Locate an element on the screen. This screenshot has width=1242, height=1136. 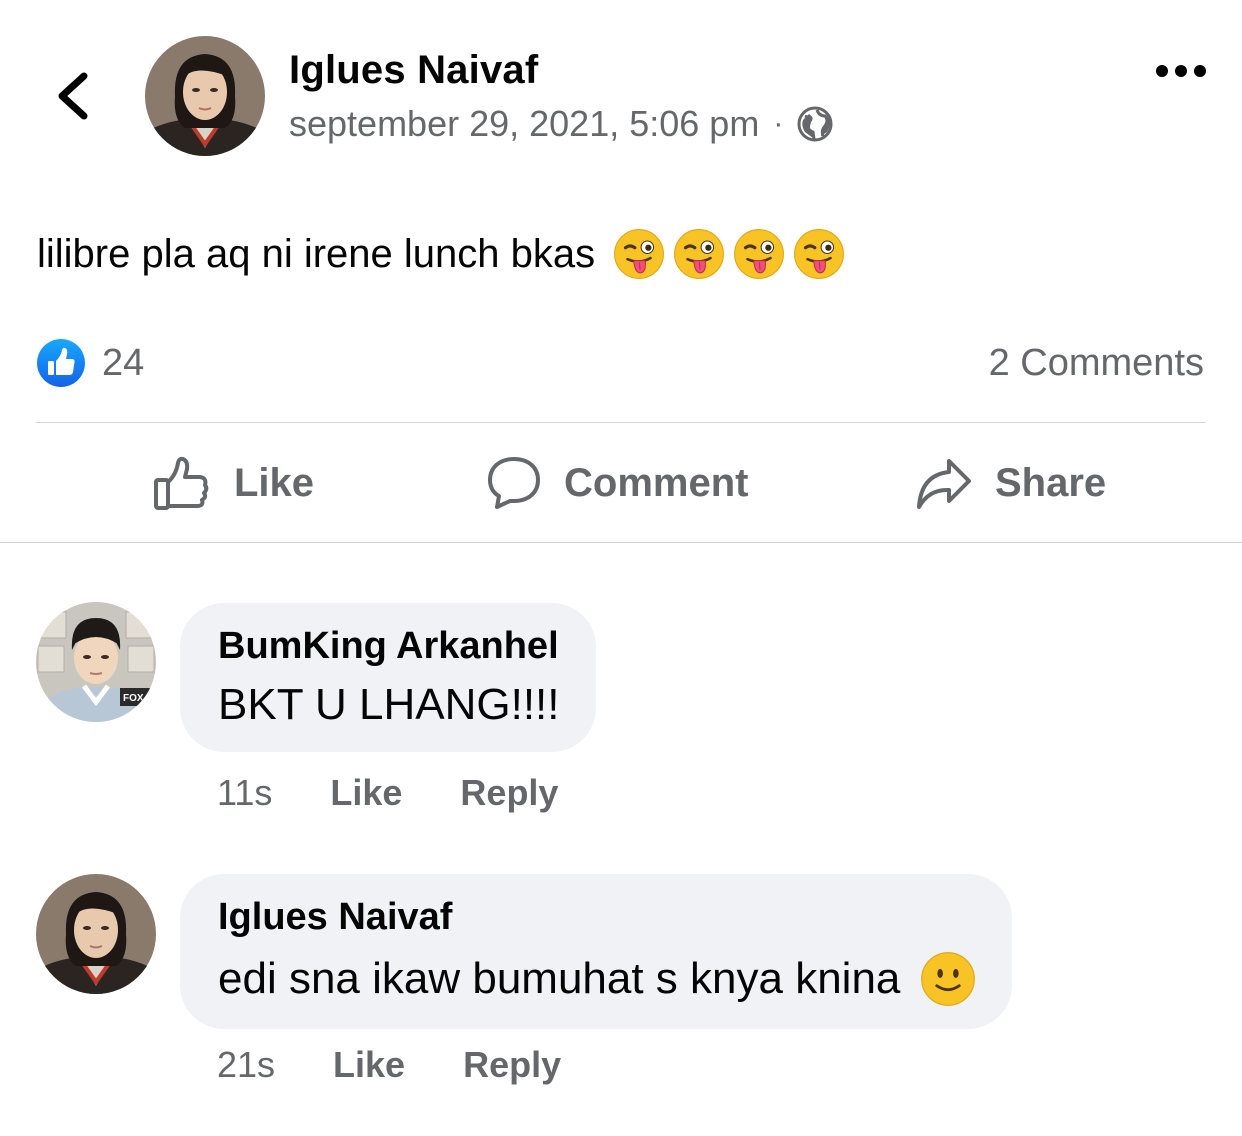
globe-icon is located at coordinates (815, 124).